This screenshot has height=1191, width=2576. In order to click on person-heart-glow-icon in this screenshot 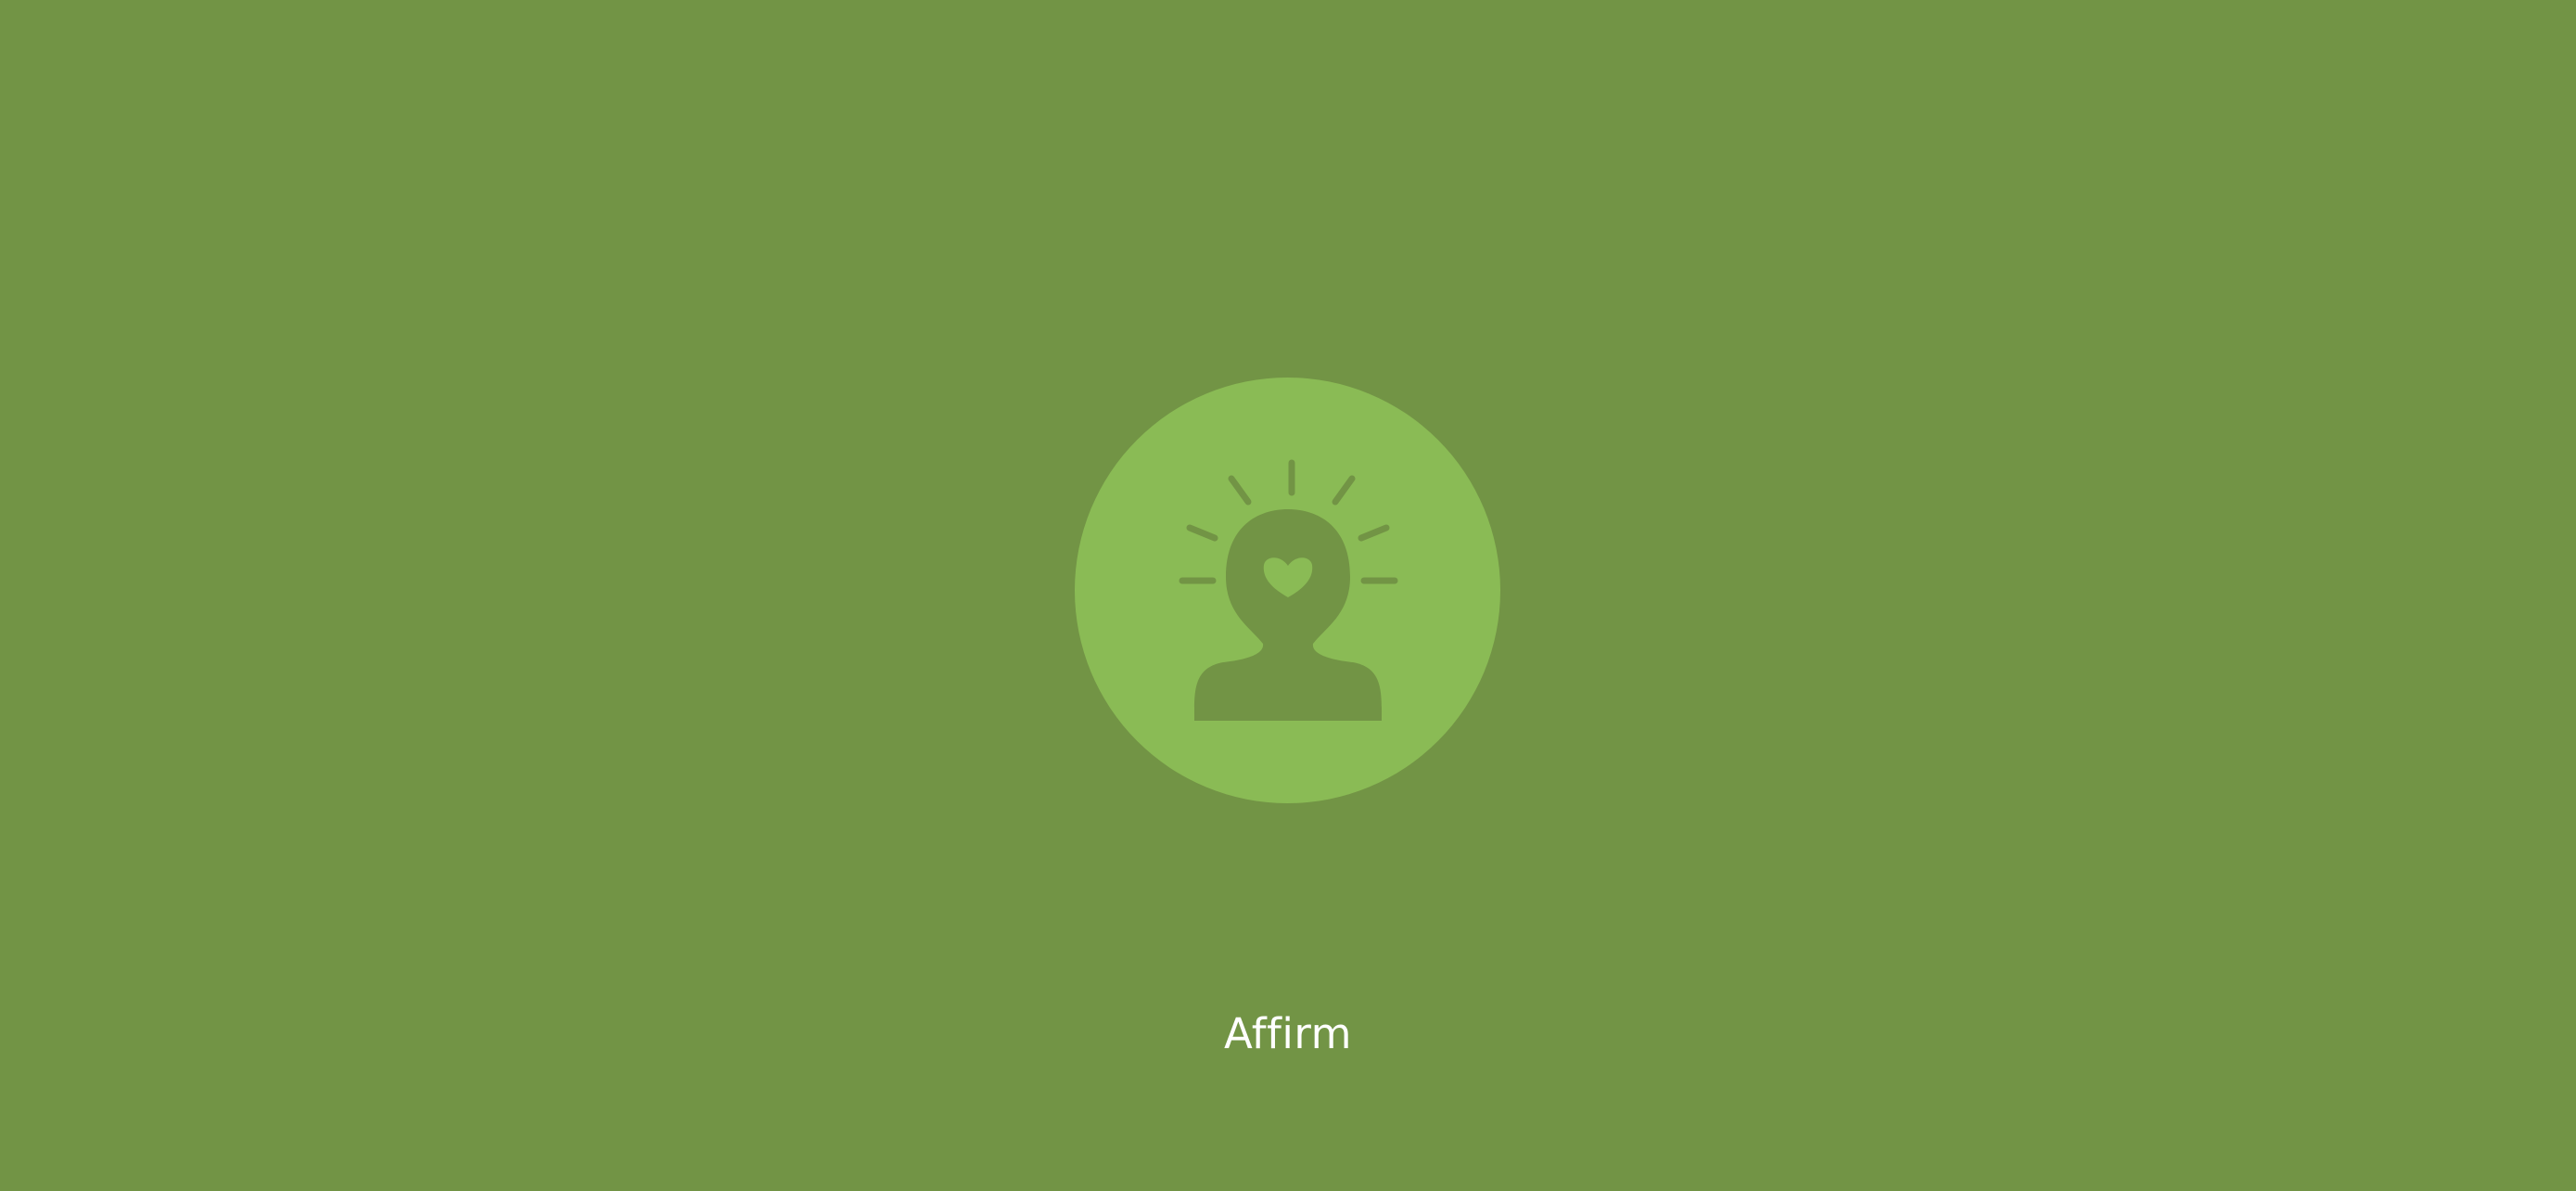, I will do `click(1287, 590)`.